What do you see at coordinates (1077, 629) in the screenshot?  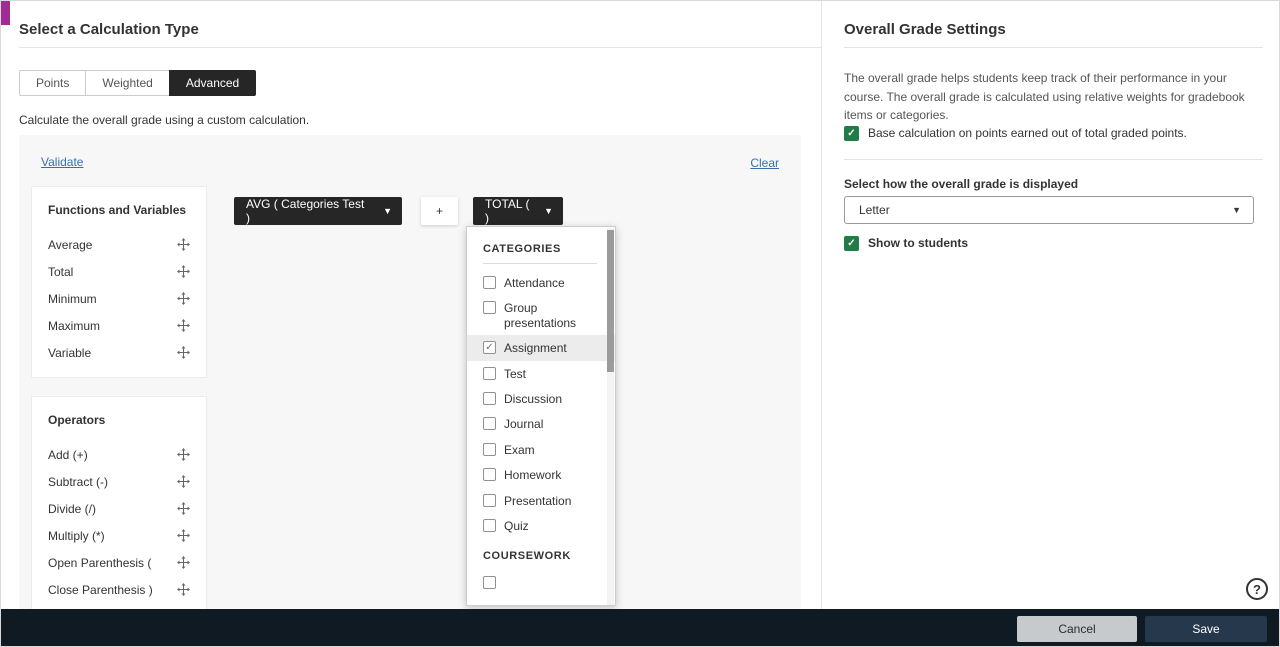 I see `cancel-button: Cancel` at bounding box center [1077, 629].